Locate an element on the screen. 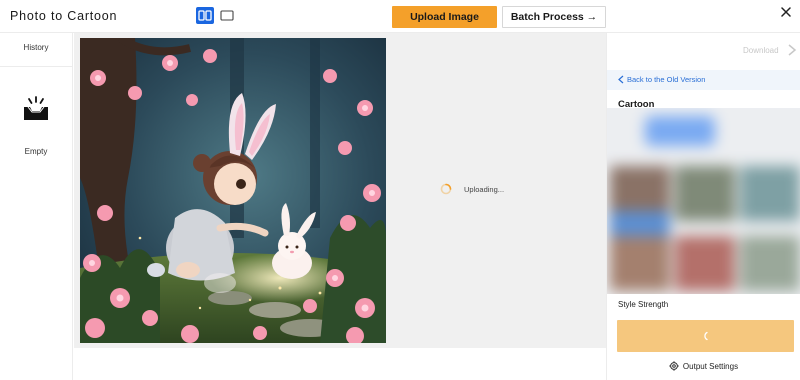 Image resolution: width=800 pixels, height=380 pixels. view-toggle is located at coordinates (216, 15).